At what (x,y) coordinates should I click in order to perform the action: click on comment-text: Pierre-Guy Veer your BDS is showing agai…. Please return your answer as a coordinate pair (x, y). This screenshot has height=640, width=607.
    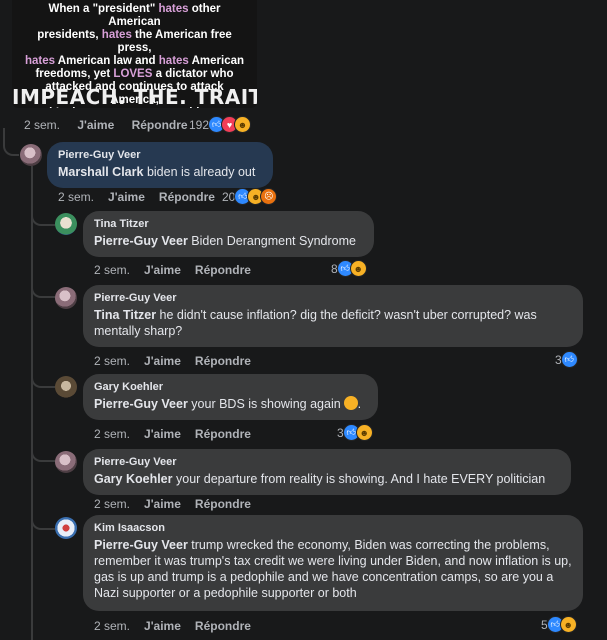
    Looking at the image, I should click on (230, 404).